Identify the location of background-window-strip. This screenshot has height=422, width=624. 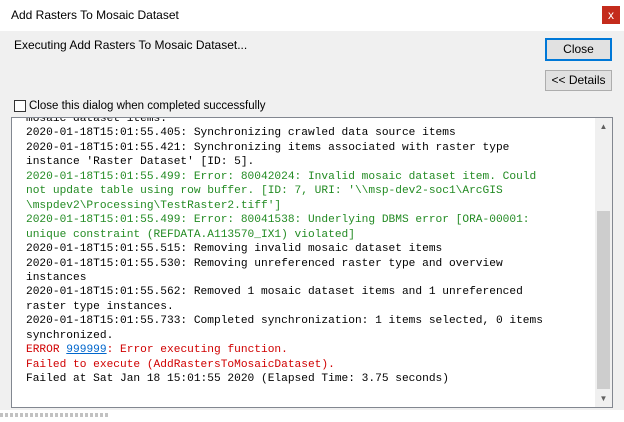
(312, 416).